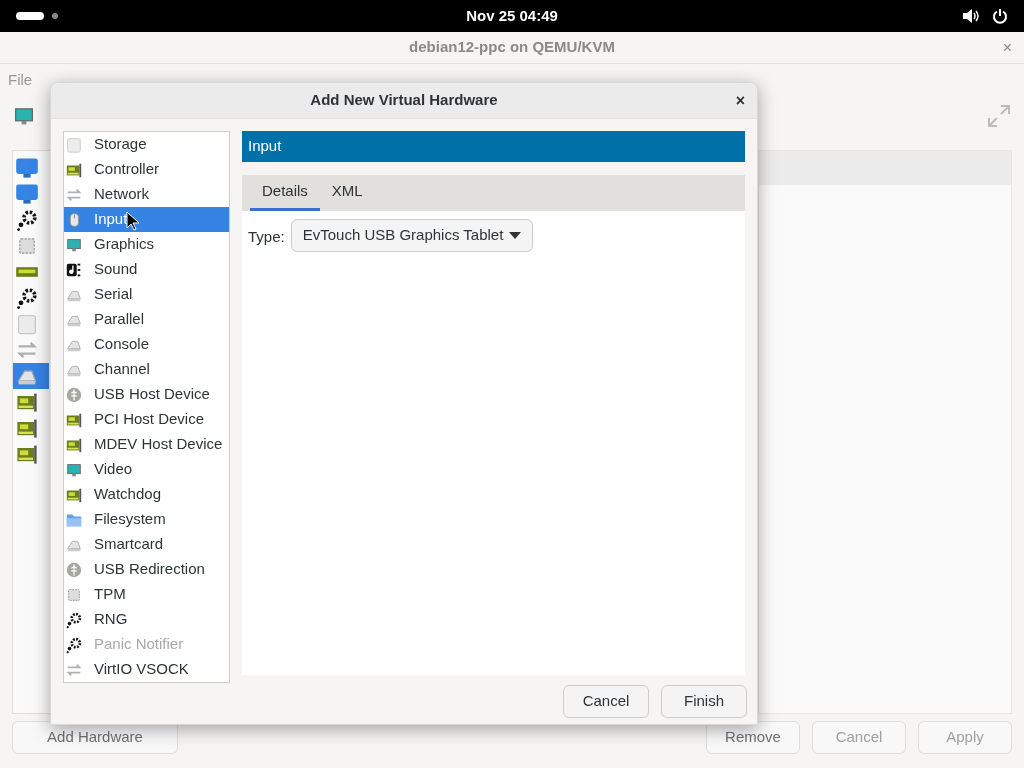  I want to click on close-button: ×, so click(740, 100).